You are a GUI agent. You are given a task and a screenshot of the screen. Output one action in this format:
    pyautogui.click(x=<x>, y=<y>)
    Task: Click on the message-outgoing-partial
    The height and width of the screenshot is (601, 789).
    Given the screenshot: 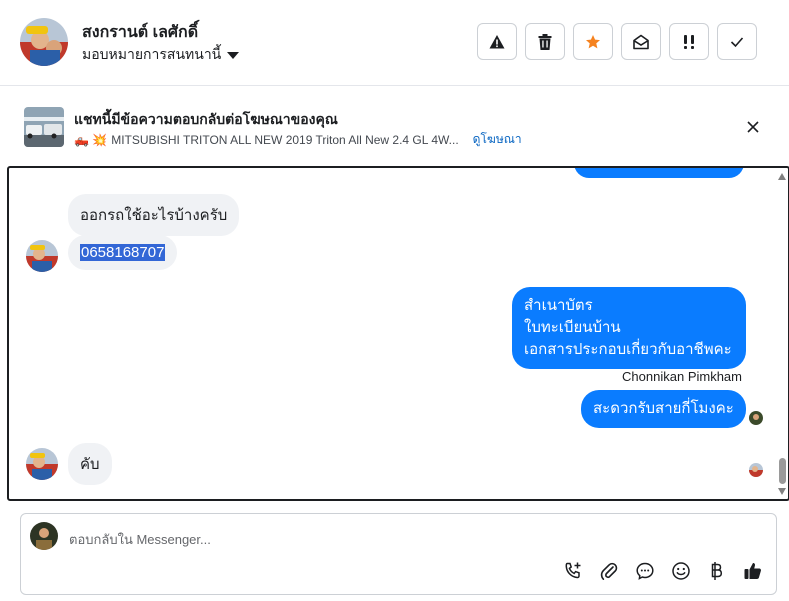 What is the action you would take?
    pyautogui.click(x=659, y=173)
    